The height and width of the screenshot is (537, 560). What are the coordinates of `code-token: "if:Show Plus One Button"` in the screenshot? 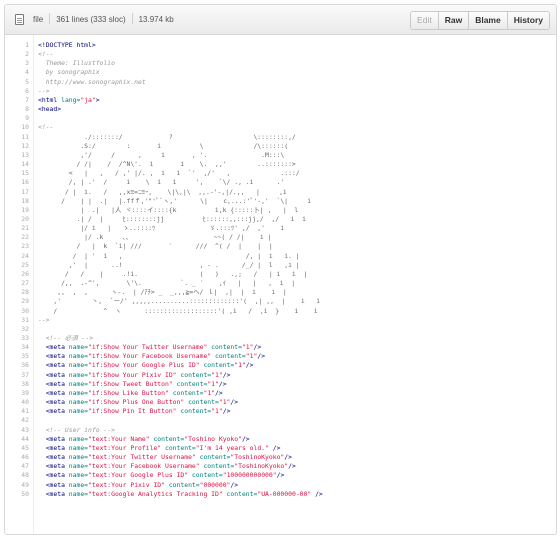 It's located at (136, 402).